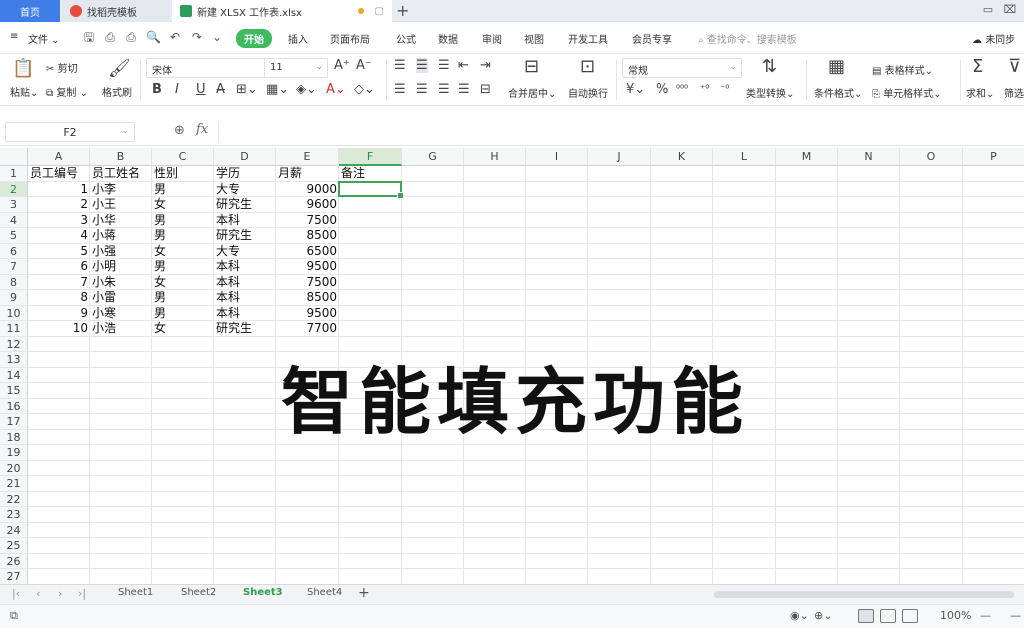 The width and height of the screenshot is (1024, 628). I want to click on eye-protection-icon: ◉⌄, so click(799, 615).